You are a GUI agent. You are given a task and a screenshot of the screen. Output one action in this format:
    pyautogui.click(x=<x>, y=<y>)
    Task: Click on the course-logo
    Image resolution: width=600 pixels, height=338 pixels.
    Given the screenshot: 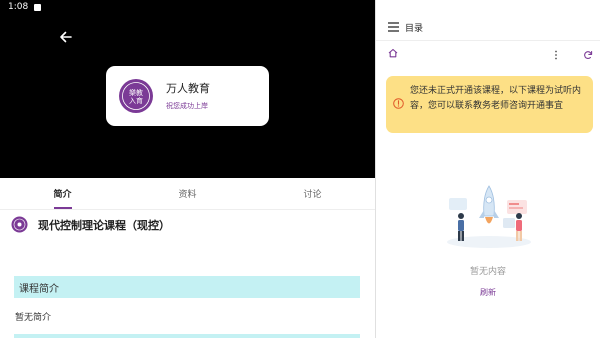 What is the action you would take?
    pyautogui.click(x=19, y=224)
    